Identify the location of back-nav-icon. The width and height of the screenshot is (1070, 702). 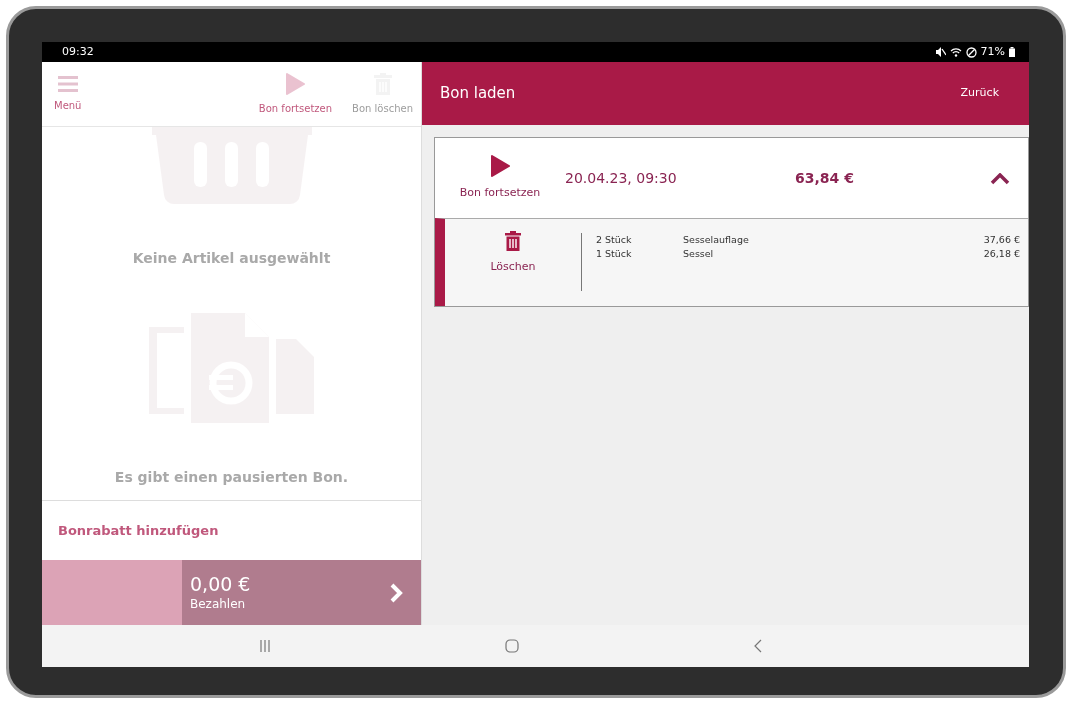
(757, 646).